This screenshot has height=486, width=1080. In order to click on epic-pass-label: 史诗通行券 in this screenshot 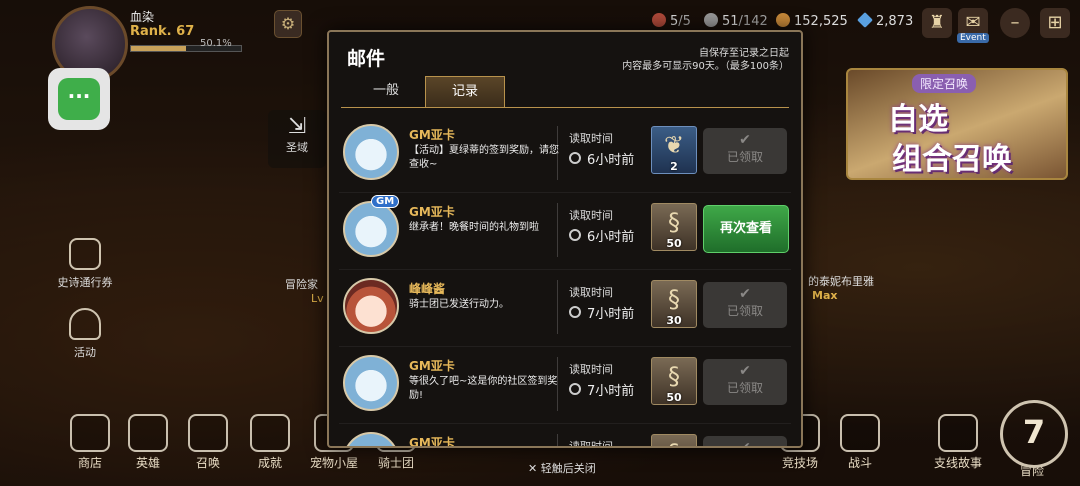, I will do `click(85, 282)`.